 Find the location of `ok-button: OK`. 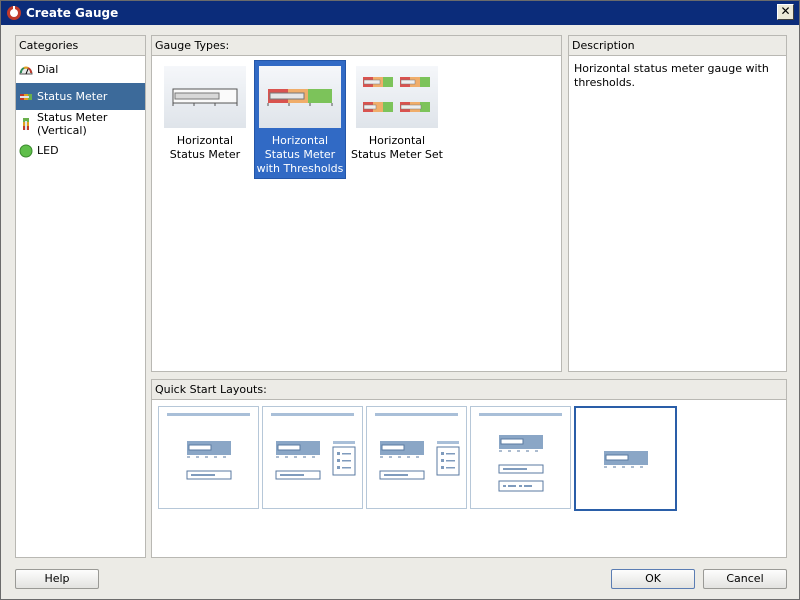

ok-button: OK is located at coordinates (653, 579).